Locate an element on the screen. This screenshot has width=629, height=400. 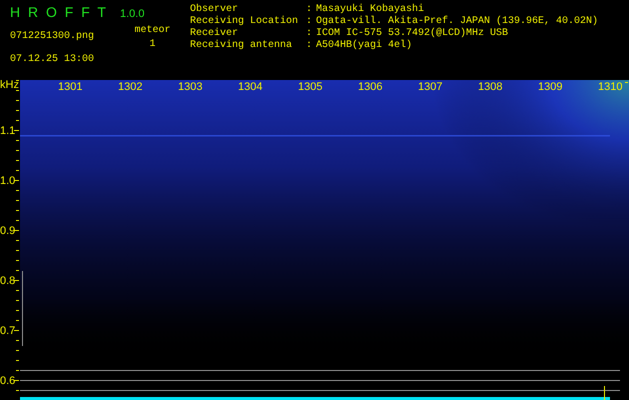
y-axis-label: 0.6 is located at coordinates (8, 381).